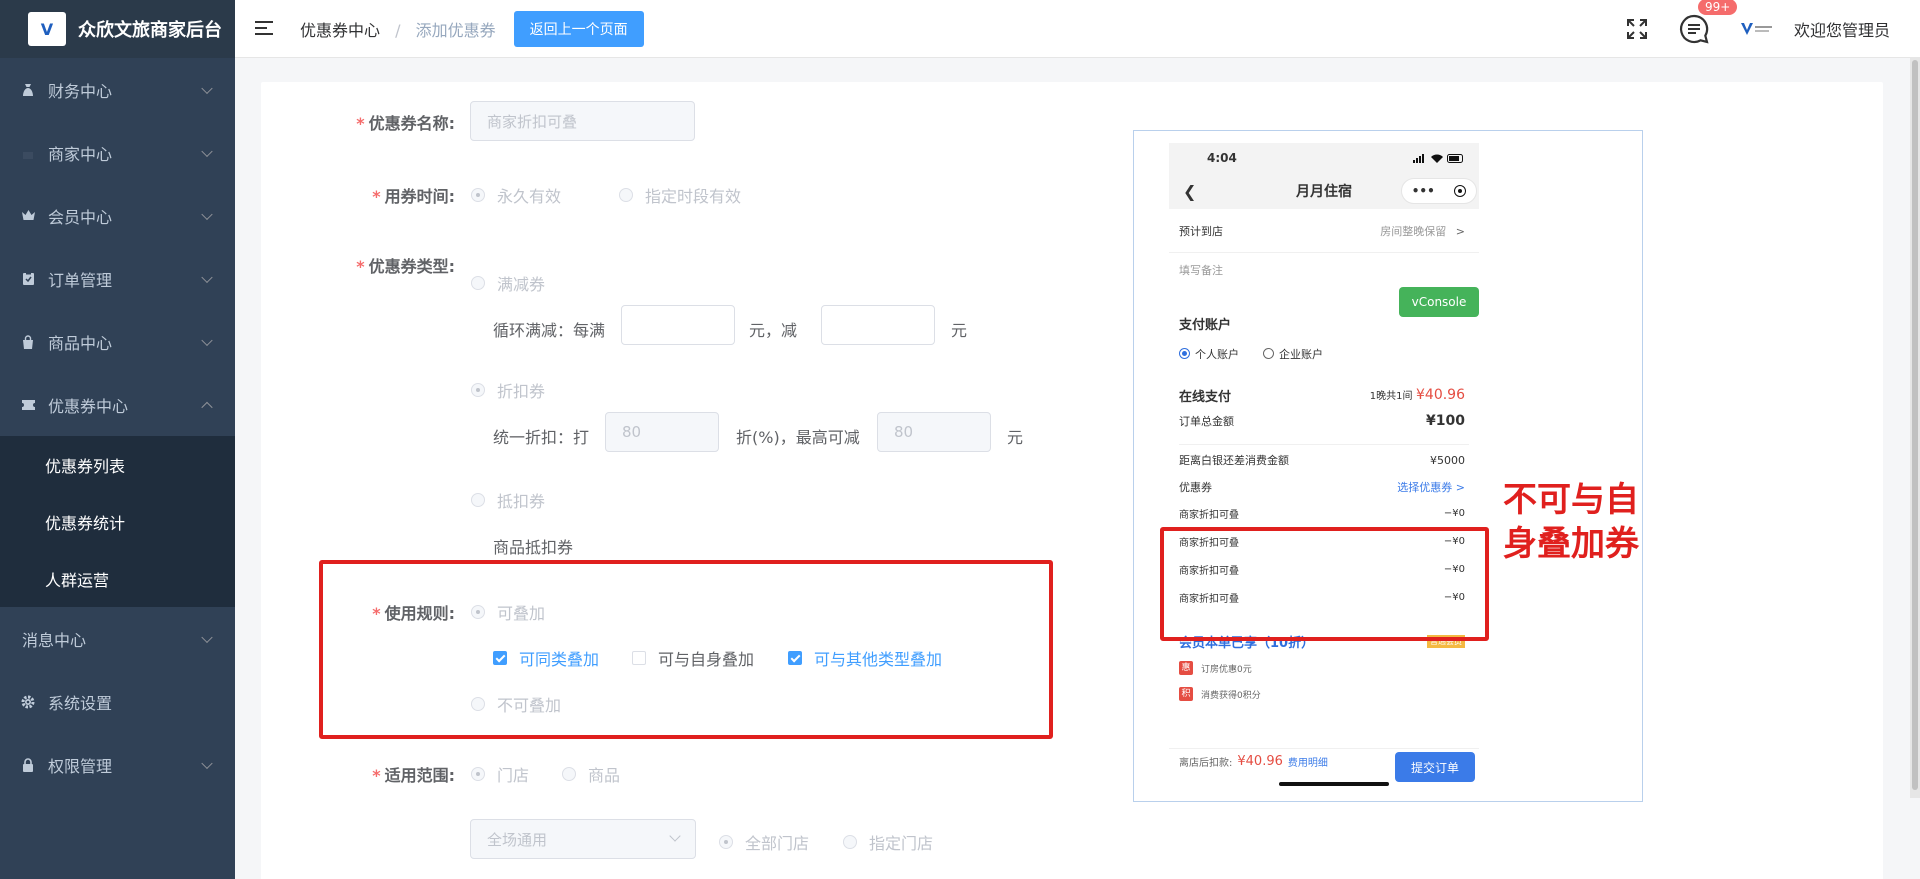 The image size is (1920, 879). What do you see at coordinates (693, 658) in the screenshot?
I see `checkbox-self-stack: 可与自身叠加` at bounding box center [693, 658].